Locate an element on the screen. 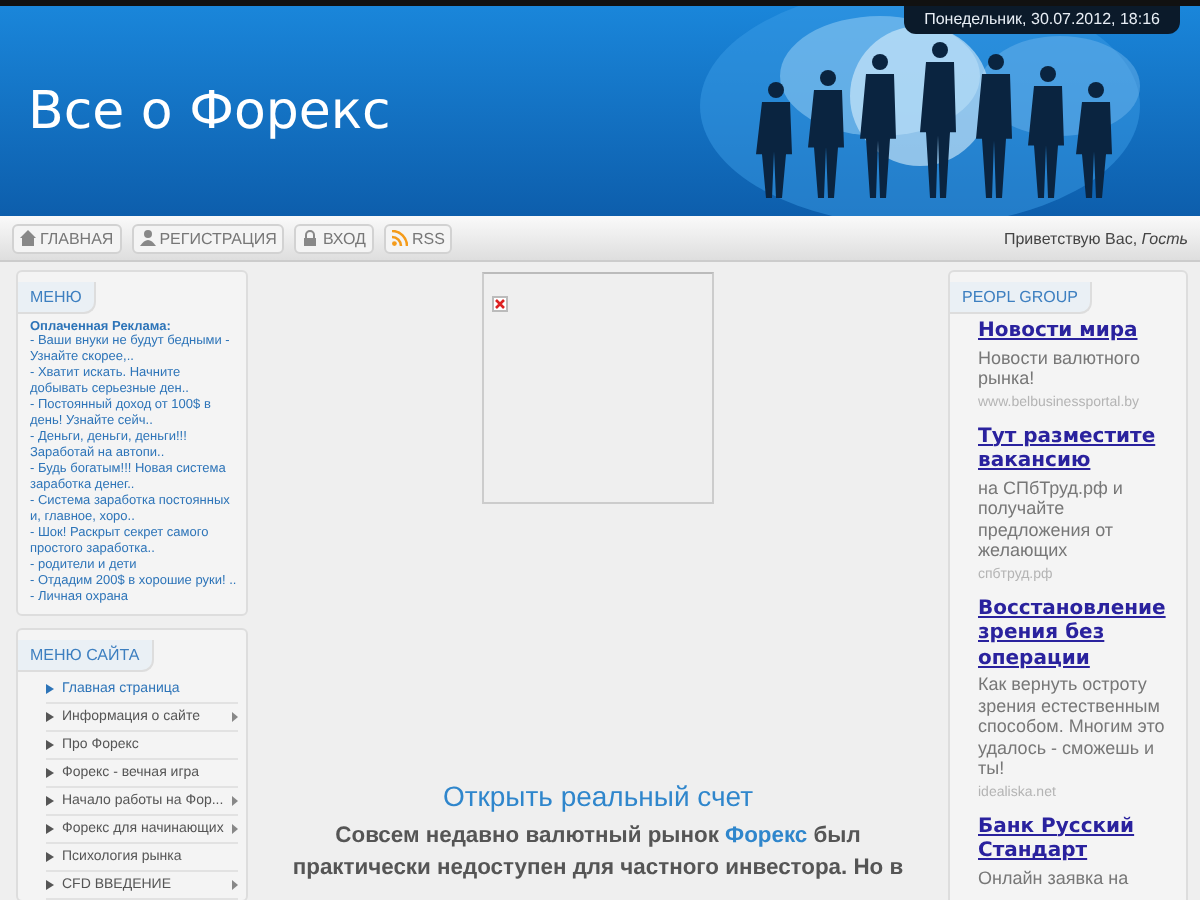 The image size is (1200, 900). nav-link: ВХОД is located at coordinates (334, 238).